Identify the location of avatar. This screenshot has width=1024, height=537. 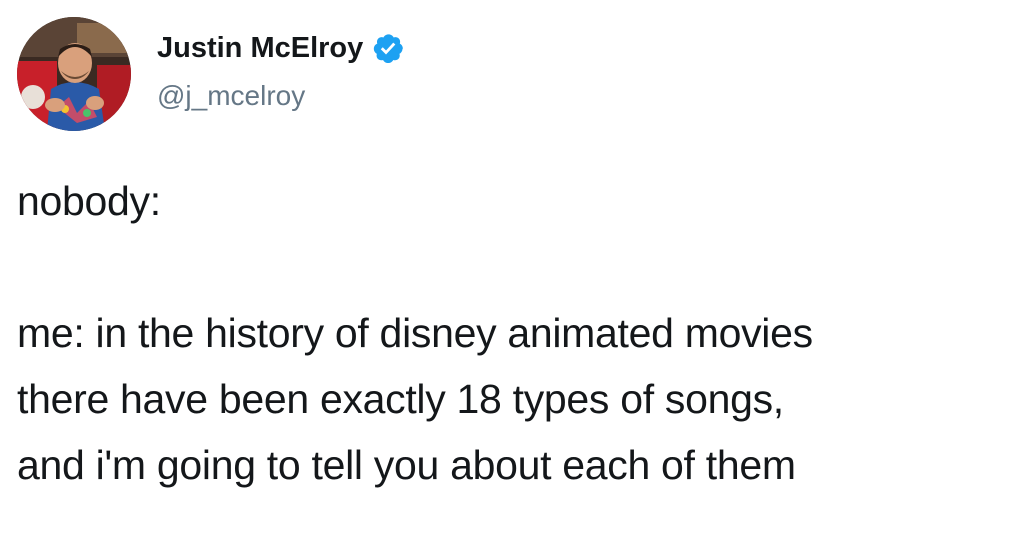
(74, 74).